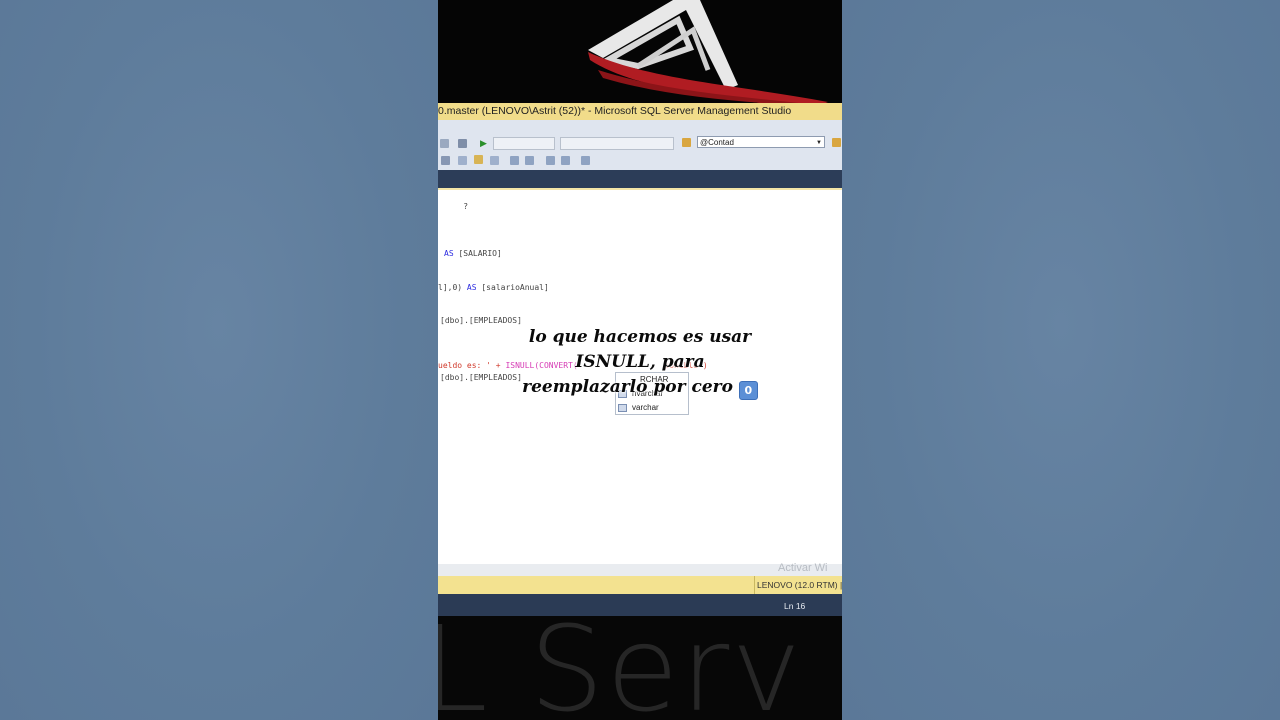 The height and width of the screenshot is (720, 1280). I want to click on save-icon, so click(462, 143).